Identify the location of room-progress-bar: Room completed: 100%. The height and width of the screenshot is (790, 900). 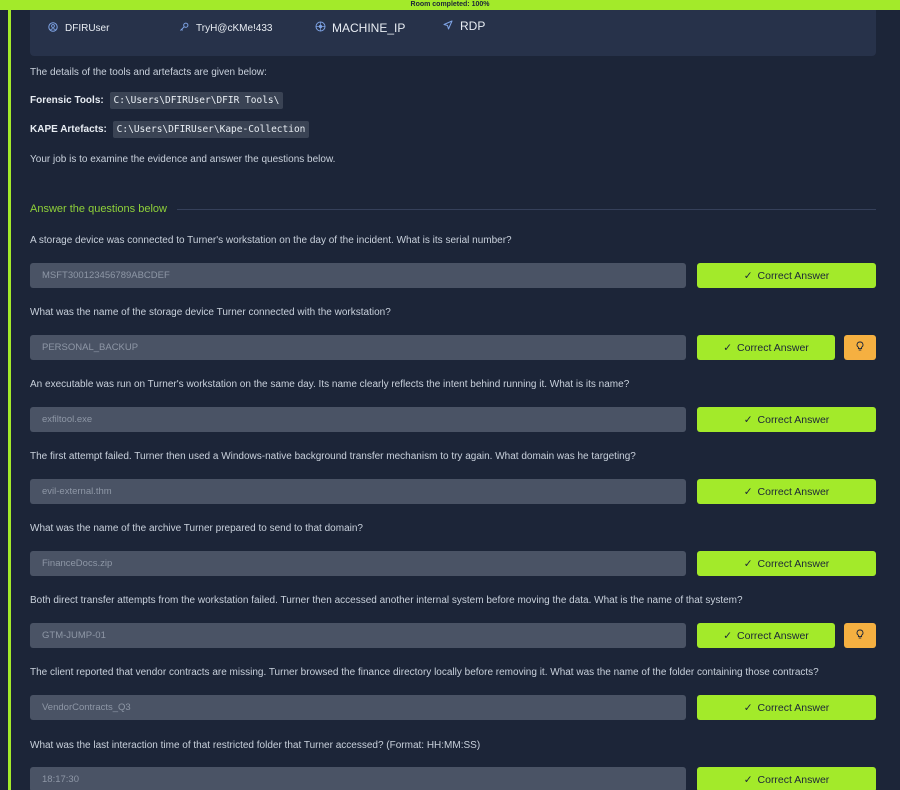
(450, 5).